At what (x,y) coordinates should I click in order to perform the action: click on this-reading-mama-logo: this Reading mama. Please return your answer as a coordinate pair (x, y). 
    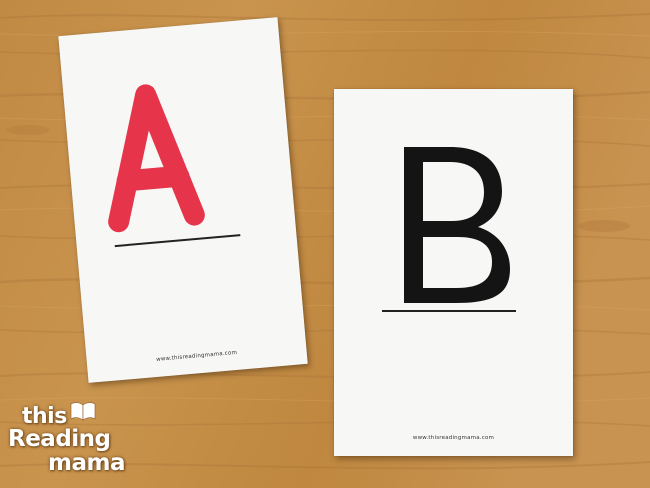
    Looking at the image, I should click on (66, 442).